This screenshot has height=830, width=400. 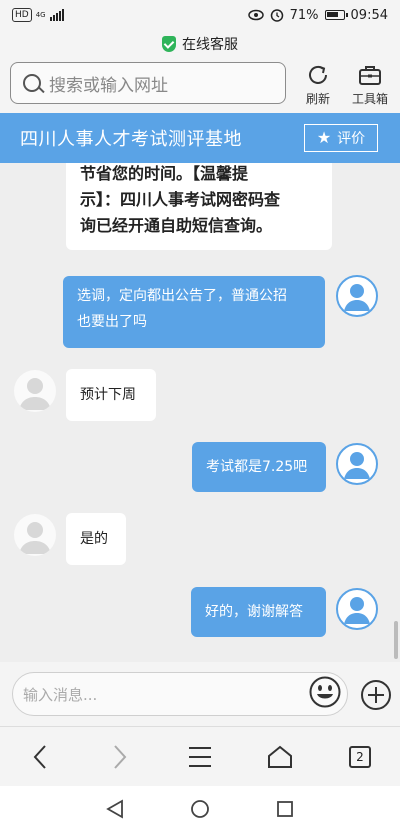 I want to click on page-title: 四川人事人才考试测评基地, so click(x=131, y=139).